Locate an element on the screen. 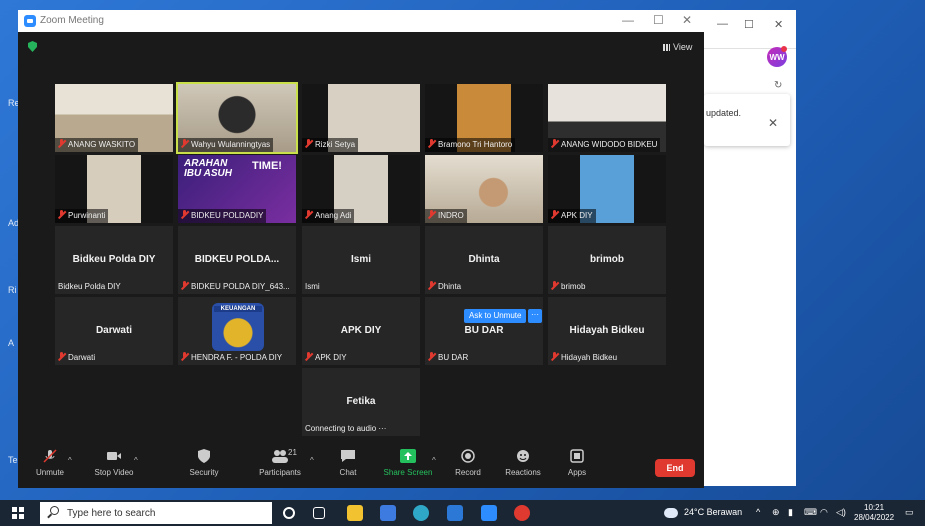 The height and width of the screenshot is (526, 925). unmute-label: Unmute is located at coordinates (49, 472).